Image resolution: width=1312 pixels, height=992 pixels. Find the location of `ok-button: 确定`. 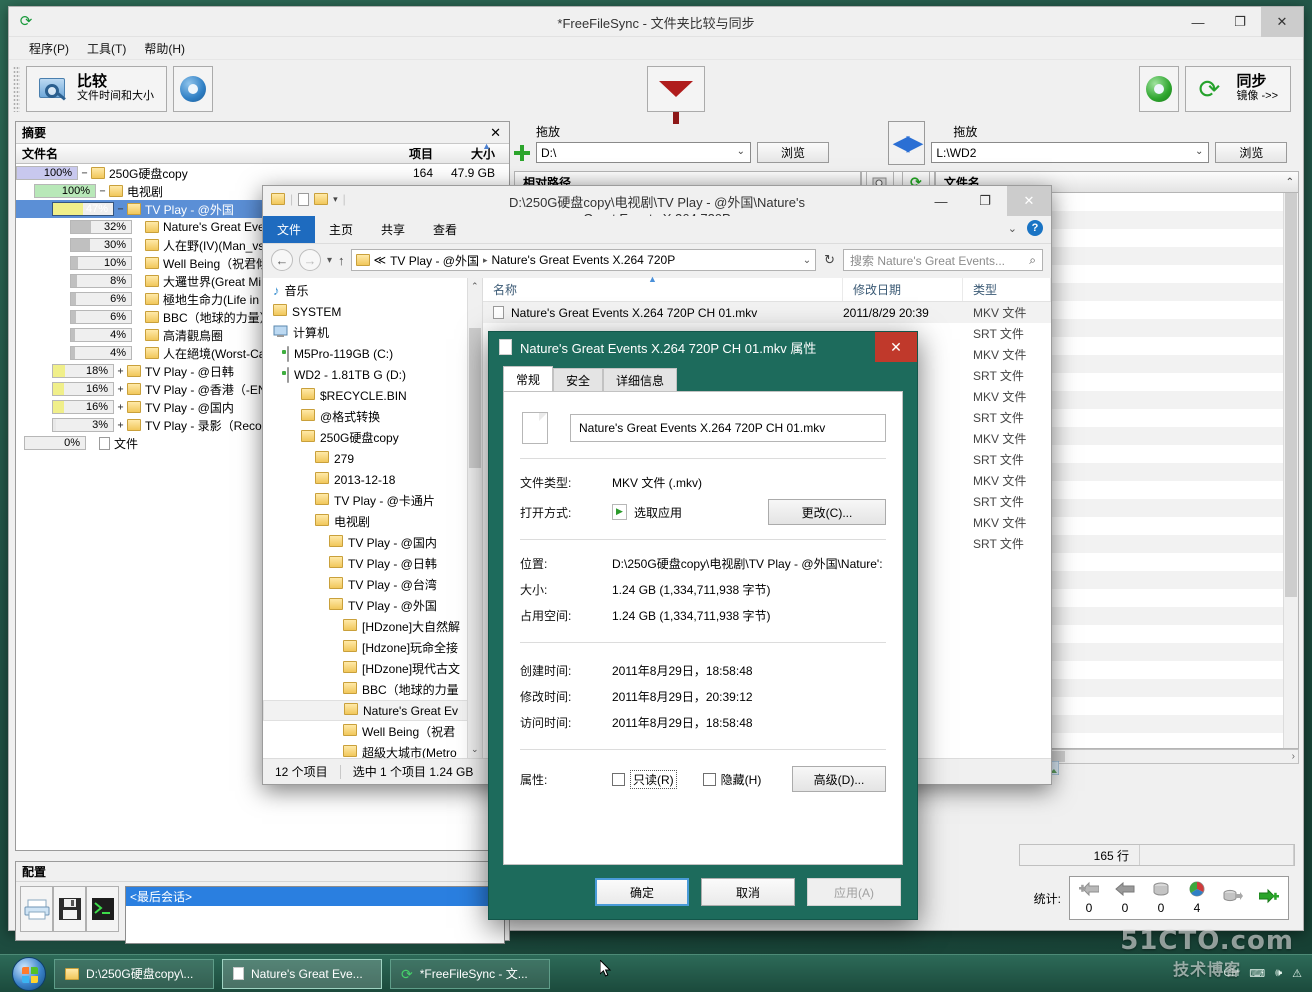

ok-button: 确定 is located at coordinates (642, 892).